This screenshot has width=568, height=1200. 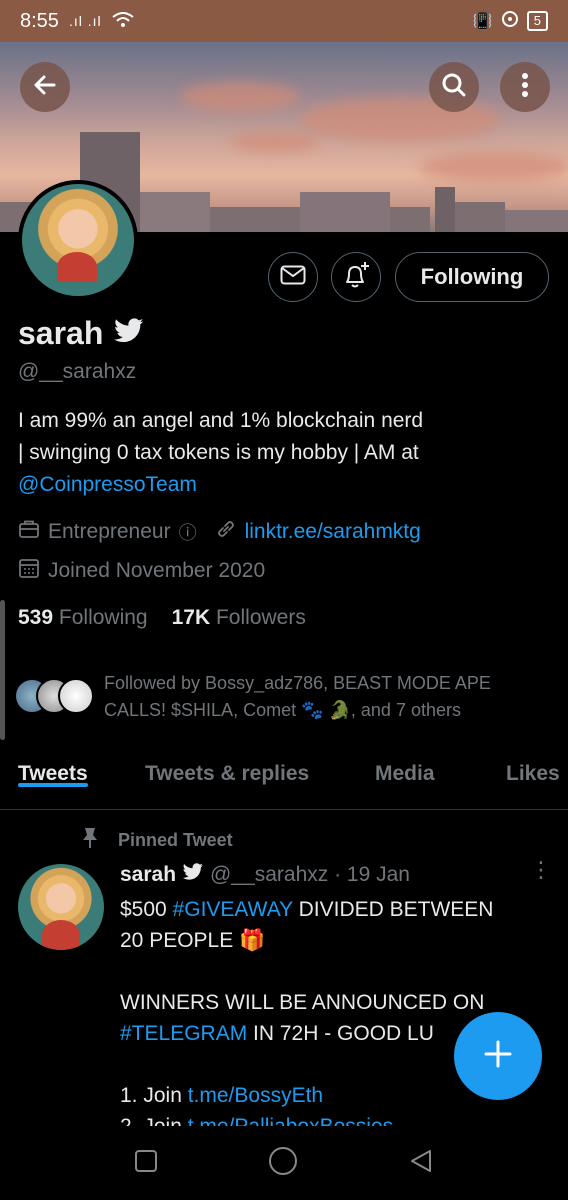 I want to click on mail-icon, so click(x=293, y=277).